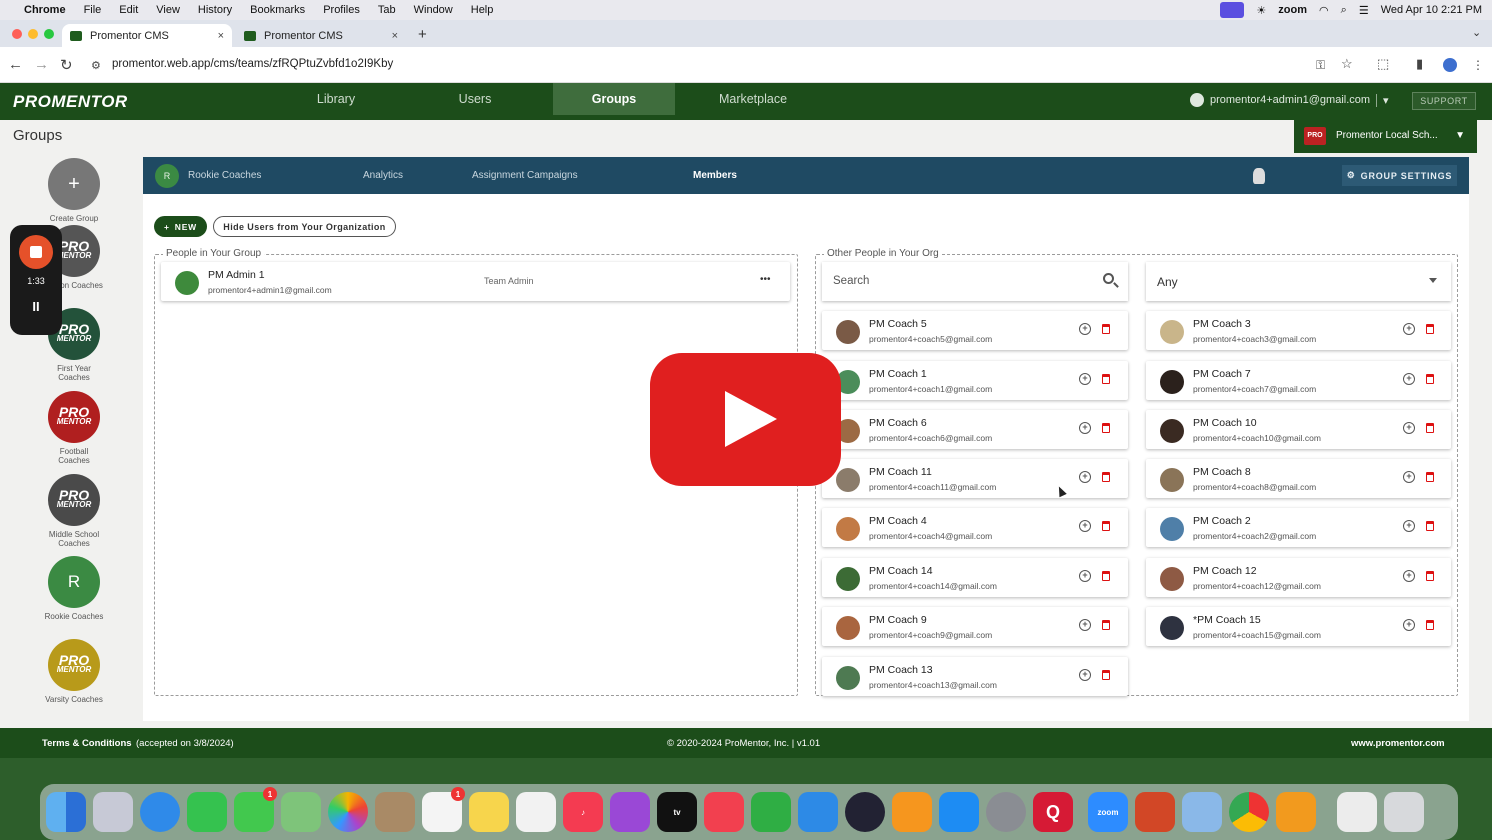 Image resolution: width=1492 pixels, height=840 pixels. Describe the element at coordinates (74, 588) in the screenshot. I see `group-item-rookie-coaches: R Rookie Coaches` at that location.